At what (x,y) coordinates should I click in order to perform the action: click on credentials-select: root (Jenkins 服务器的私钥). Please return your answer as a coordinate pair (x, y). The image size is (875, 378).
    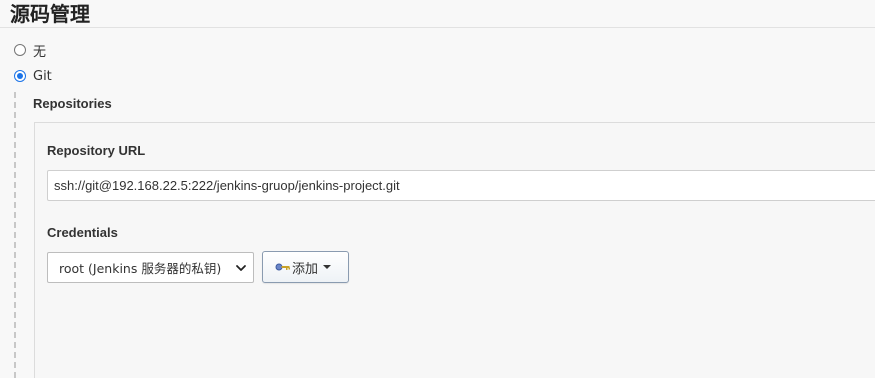
    Looking at the image, I should click on (150, 267).